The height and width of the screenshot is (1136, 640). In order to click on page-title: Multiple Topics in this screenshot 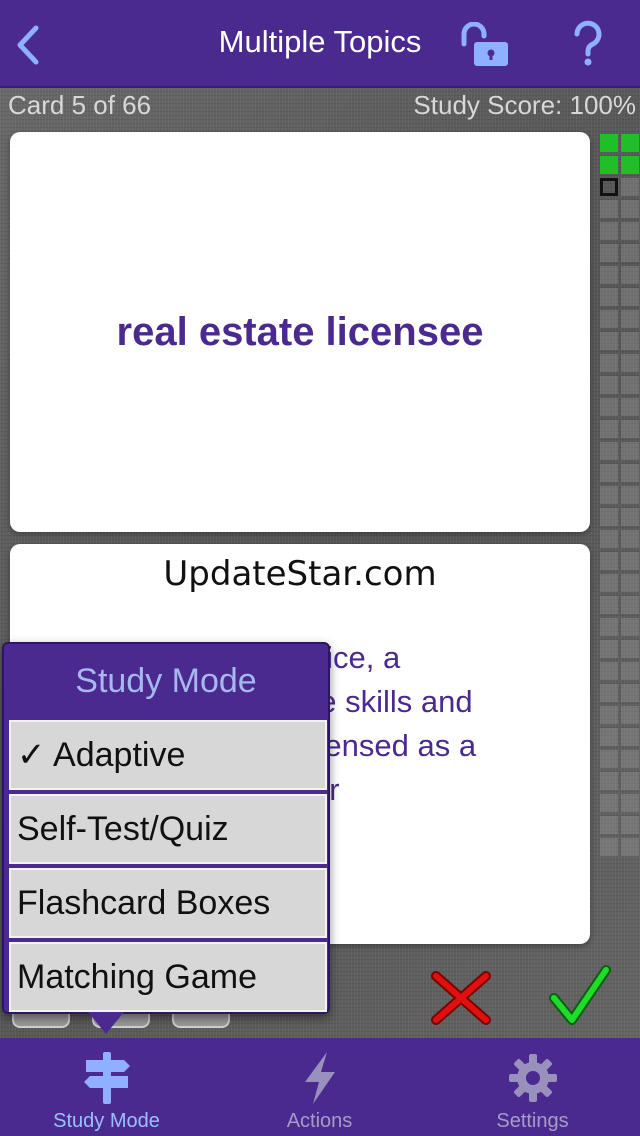, I will do `click(320, 41)`.